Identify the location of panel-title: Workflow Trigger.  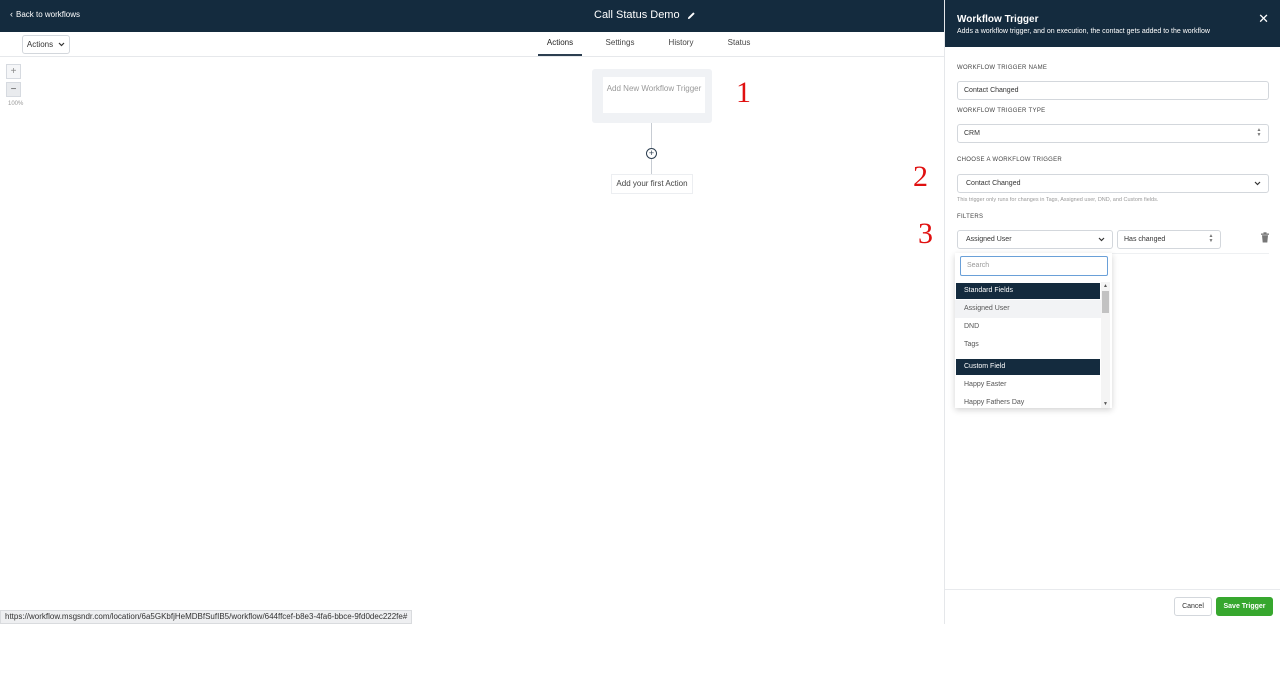
(998, 19).